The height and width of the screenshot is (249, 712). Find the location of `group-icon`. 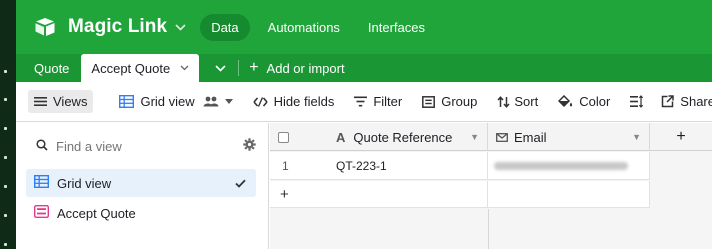

group-icon is located at coordinates (429, 101).